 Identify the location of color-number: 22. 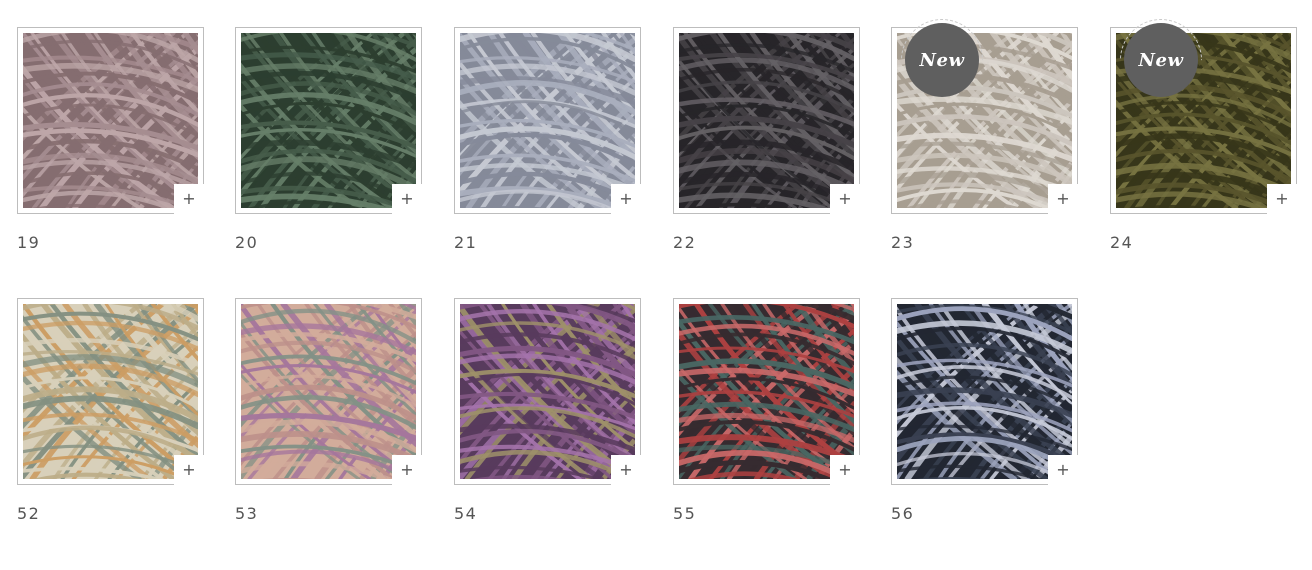
(685, 242).